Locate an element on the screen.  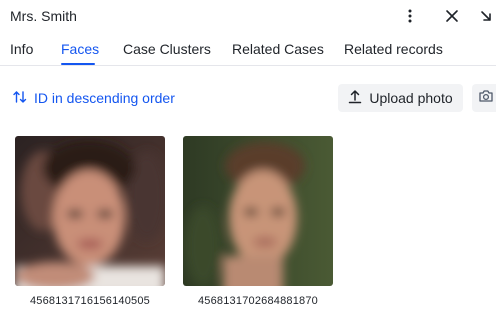
more-vertical-icon is located at coordinates (410, 16).